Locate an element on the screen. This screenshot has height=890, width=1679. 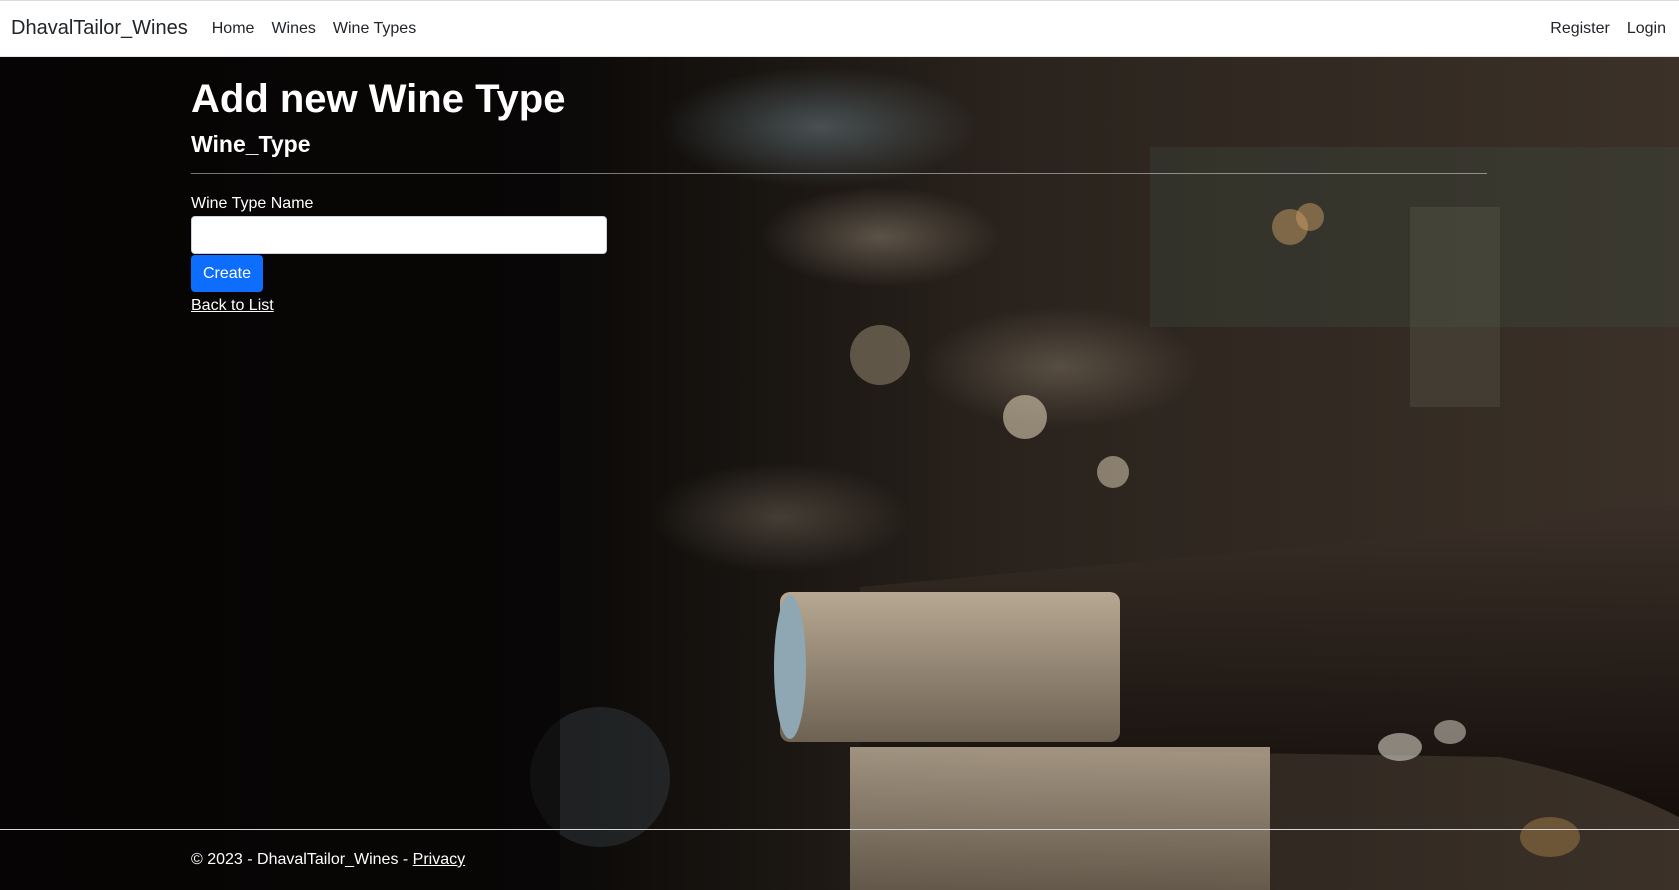
register-link: Register is located at coordinates (1580, 29).